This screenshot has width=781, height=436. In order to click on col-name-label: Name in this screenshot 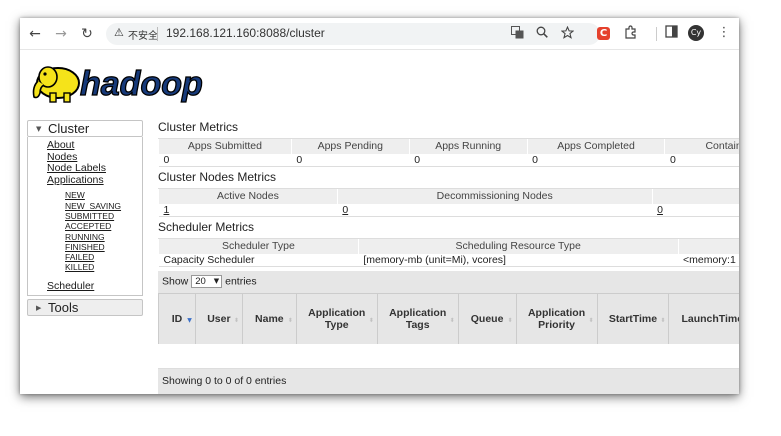, I will do `click(269, 318)`.